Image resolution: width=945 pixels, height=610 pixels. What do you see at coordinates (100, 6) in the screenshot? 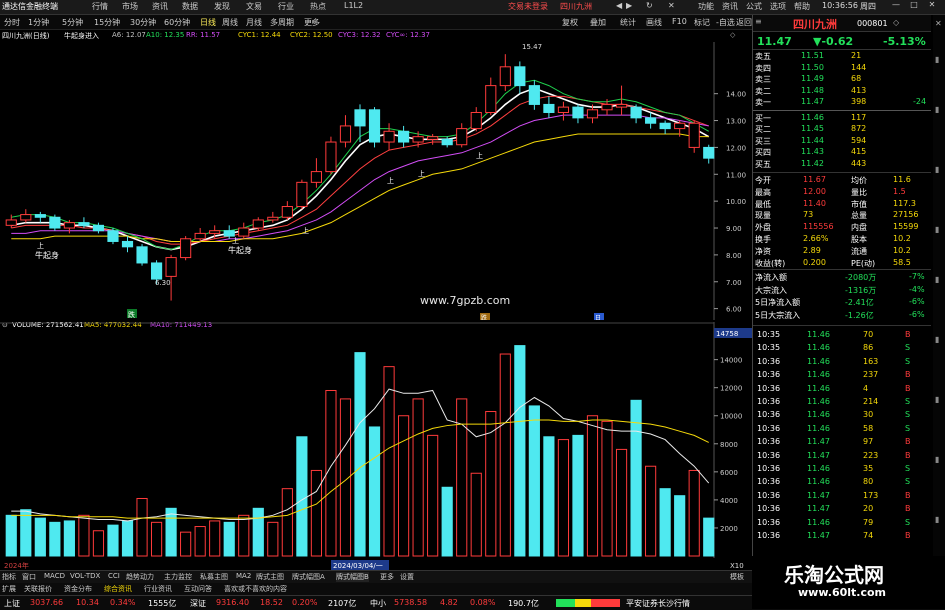
I see `menu-item-quotes: 行情` at bounding box center [100, 6].